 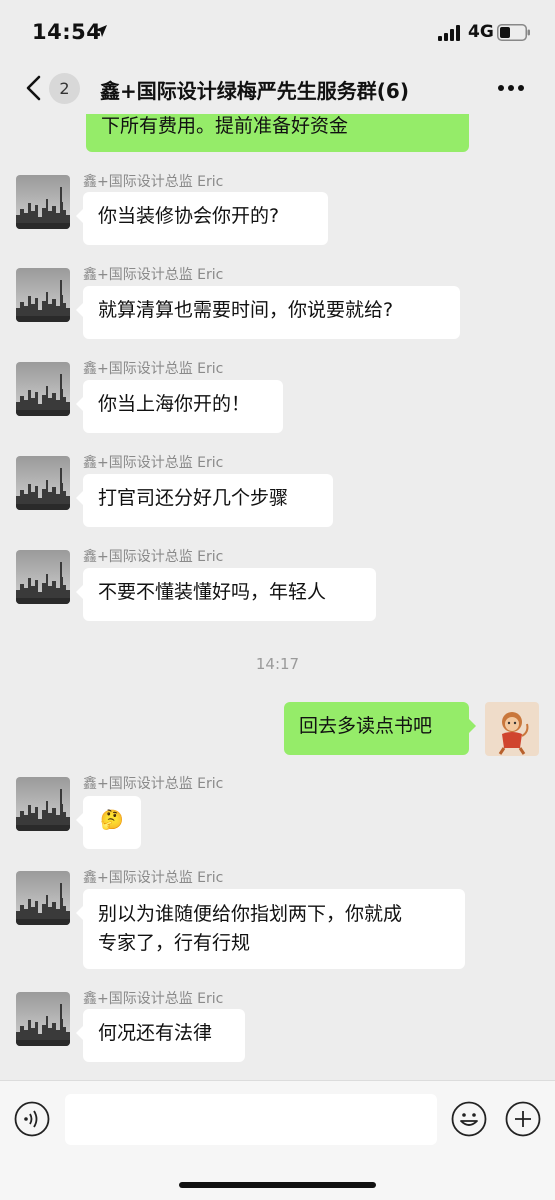 I want to click on message-text: 就算清算也需要时间，你说要就给?, so click(x=246, y=310).